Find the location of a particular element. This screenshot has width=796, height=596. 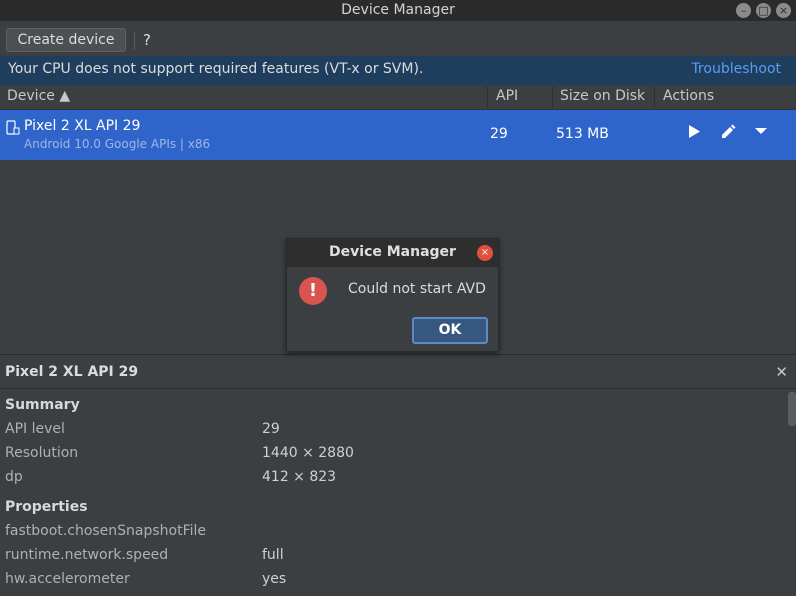

device-api: 29 is located at coordinates (499, 134).